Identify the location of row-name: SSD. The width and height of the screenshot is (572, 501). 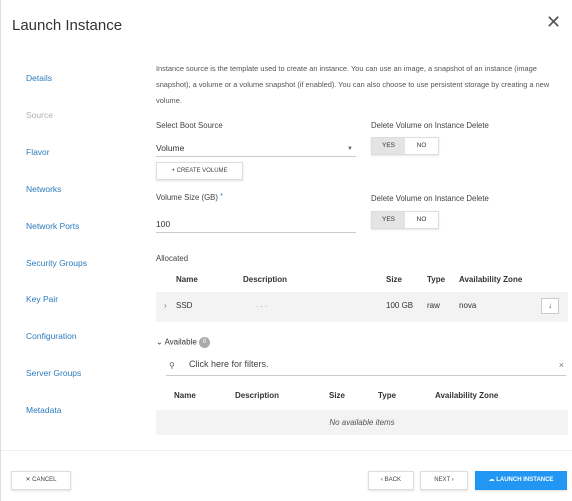
(184, 305).